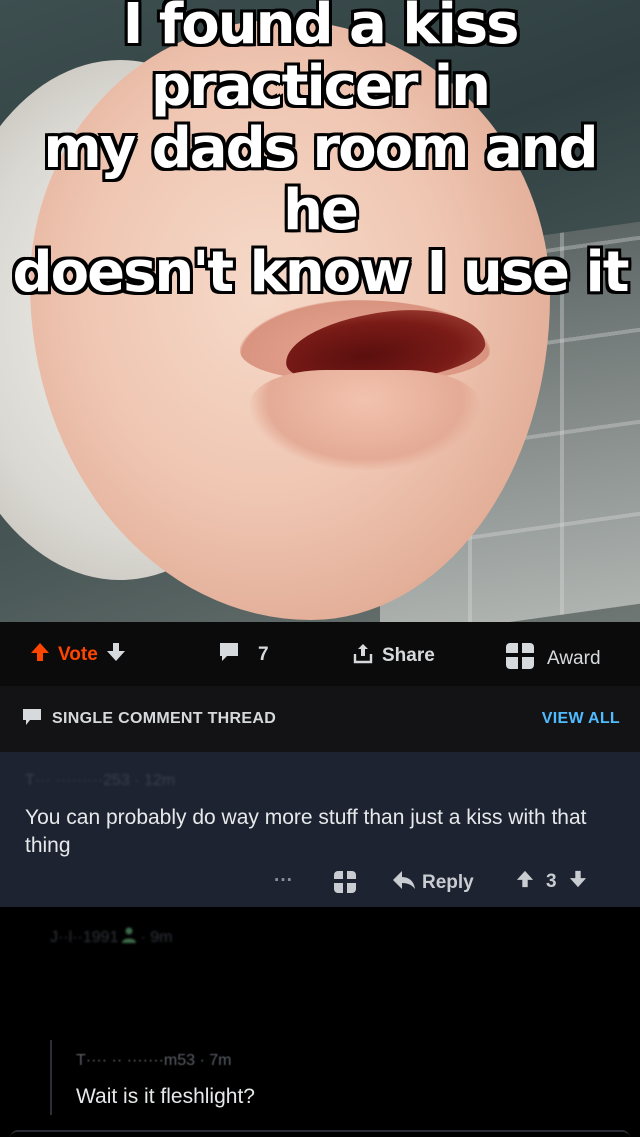 The height and width of the screenshot is (1137, 640). What do you see at coordinates (129, 937) in the screenshot?
I see `user-icon` at bounding box center [129, 937].